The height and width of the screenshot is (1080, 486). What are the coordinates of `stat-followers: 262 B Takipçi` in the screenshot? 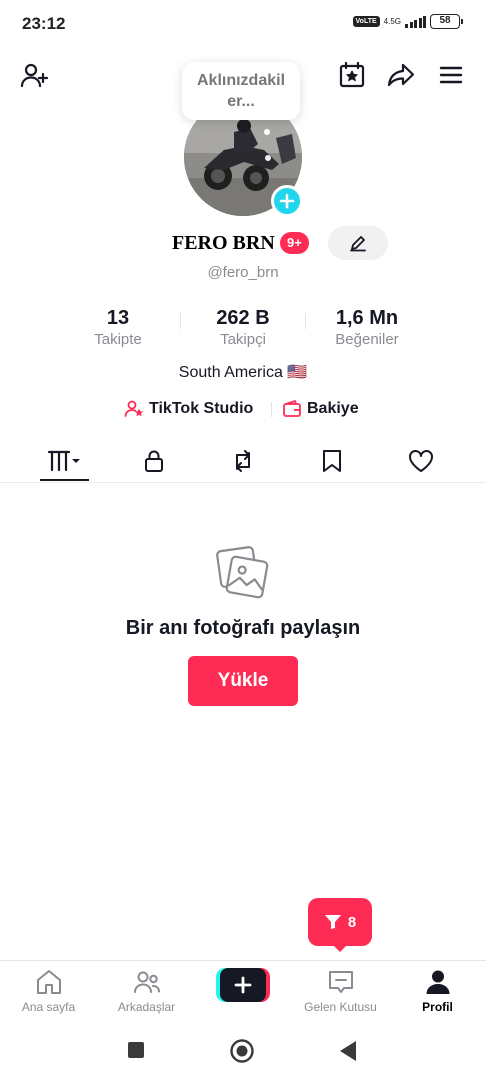 It's located at (243, 327).